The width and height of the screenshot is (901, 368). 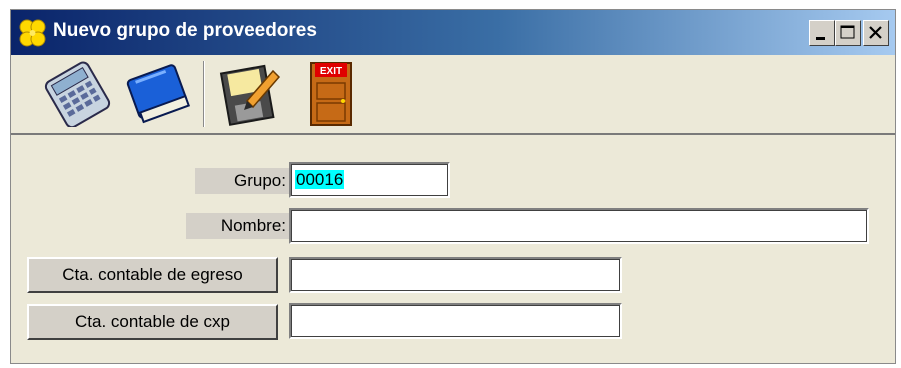 I want to click on window-title: Nuevo grupo de proveedores, so click(x=185, y=30).